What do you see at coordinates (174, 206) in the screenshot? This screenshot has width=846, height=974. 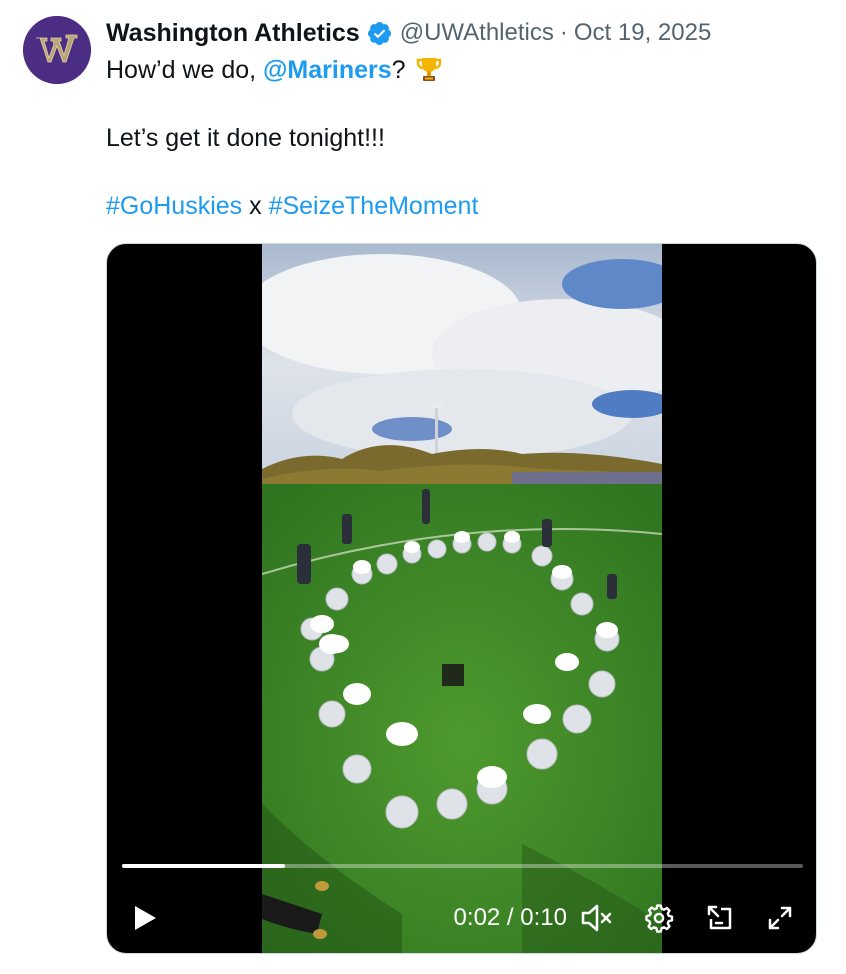 I see `hashtag-link: #GoHuskies` at bounding box center [174, 206].